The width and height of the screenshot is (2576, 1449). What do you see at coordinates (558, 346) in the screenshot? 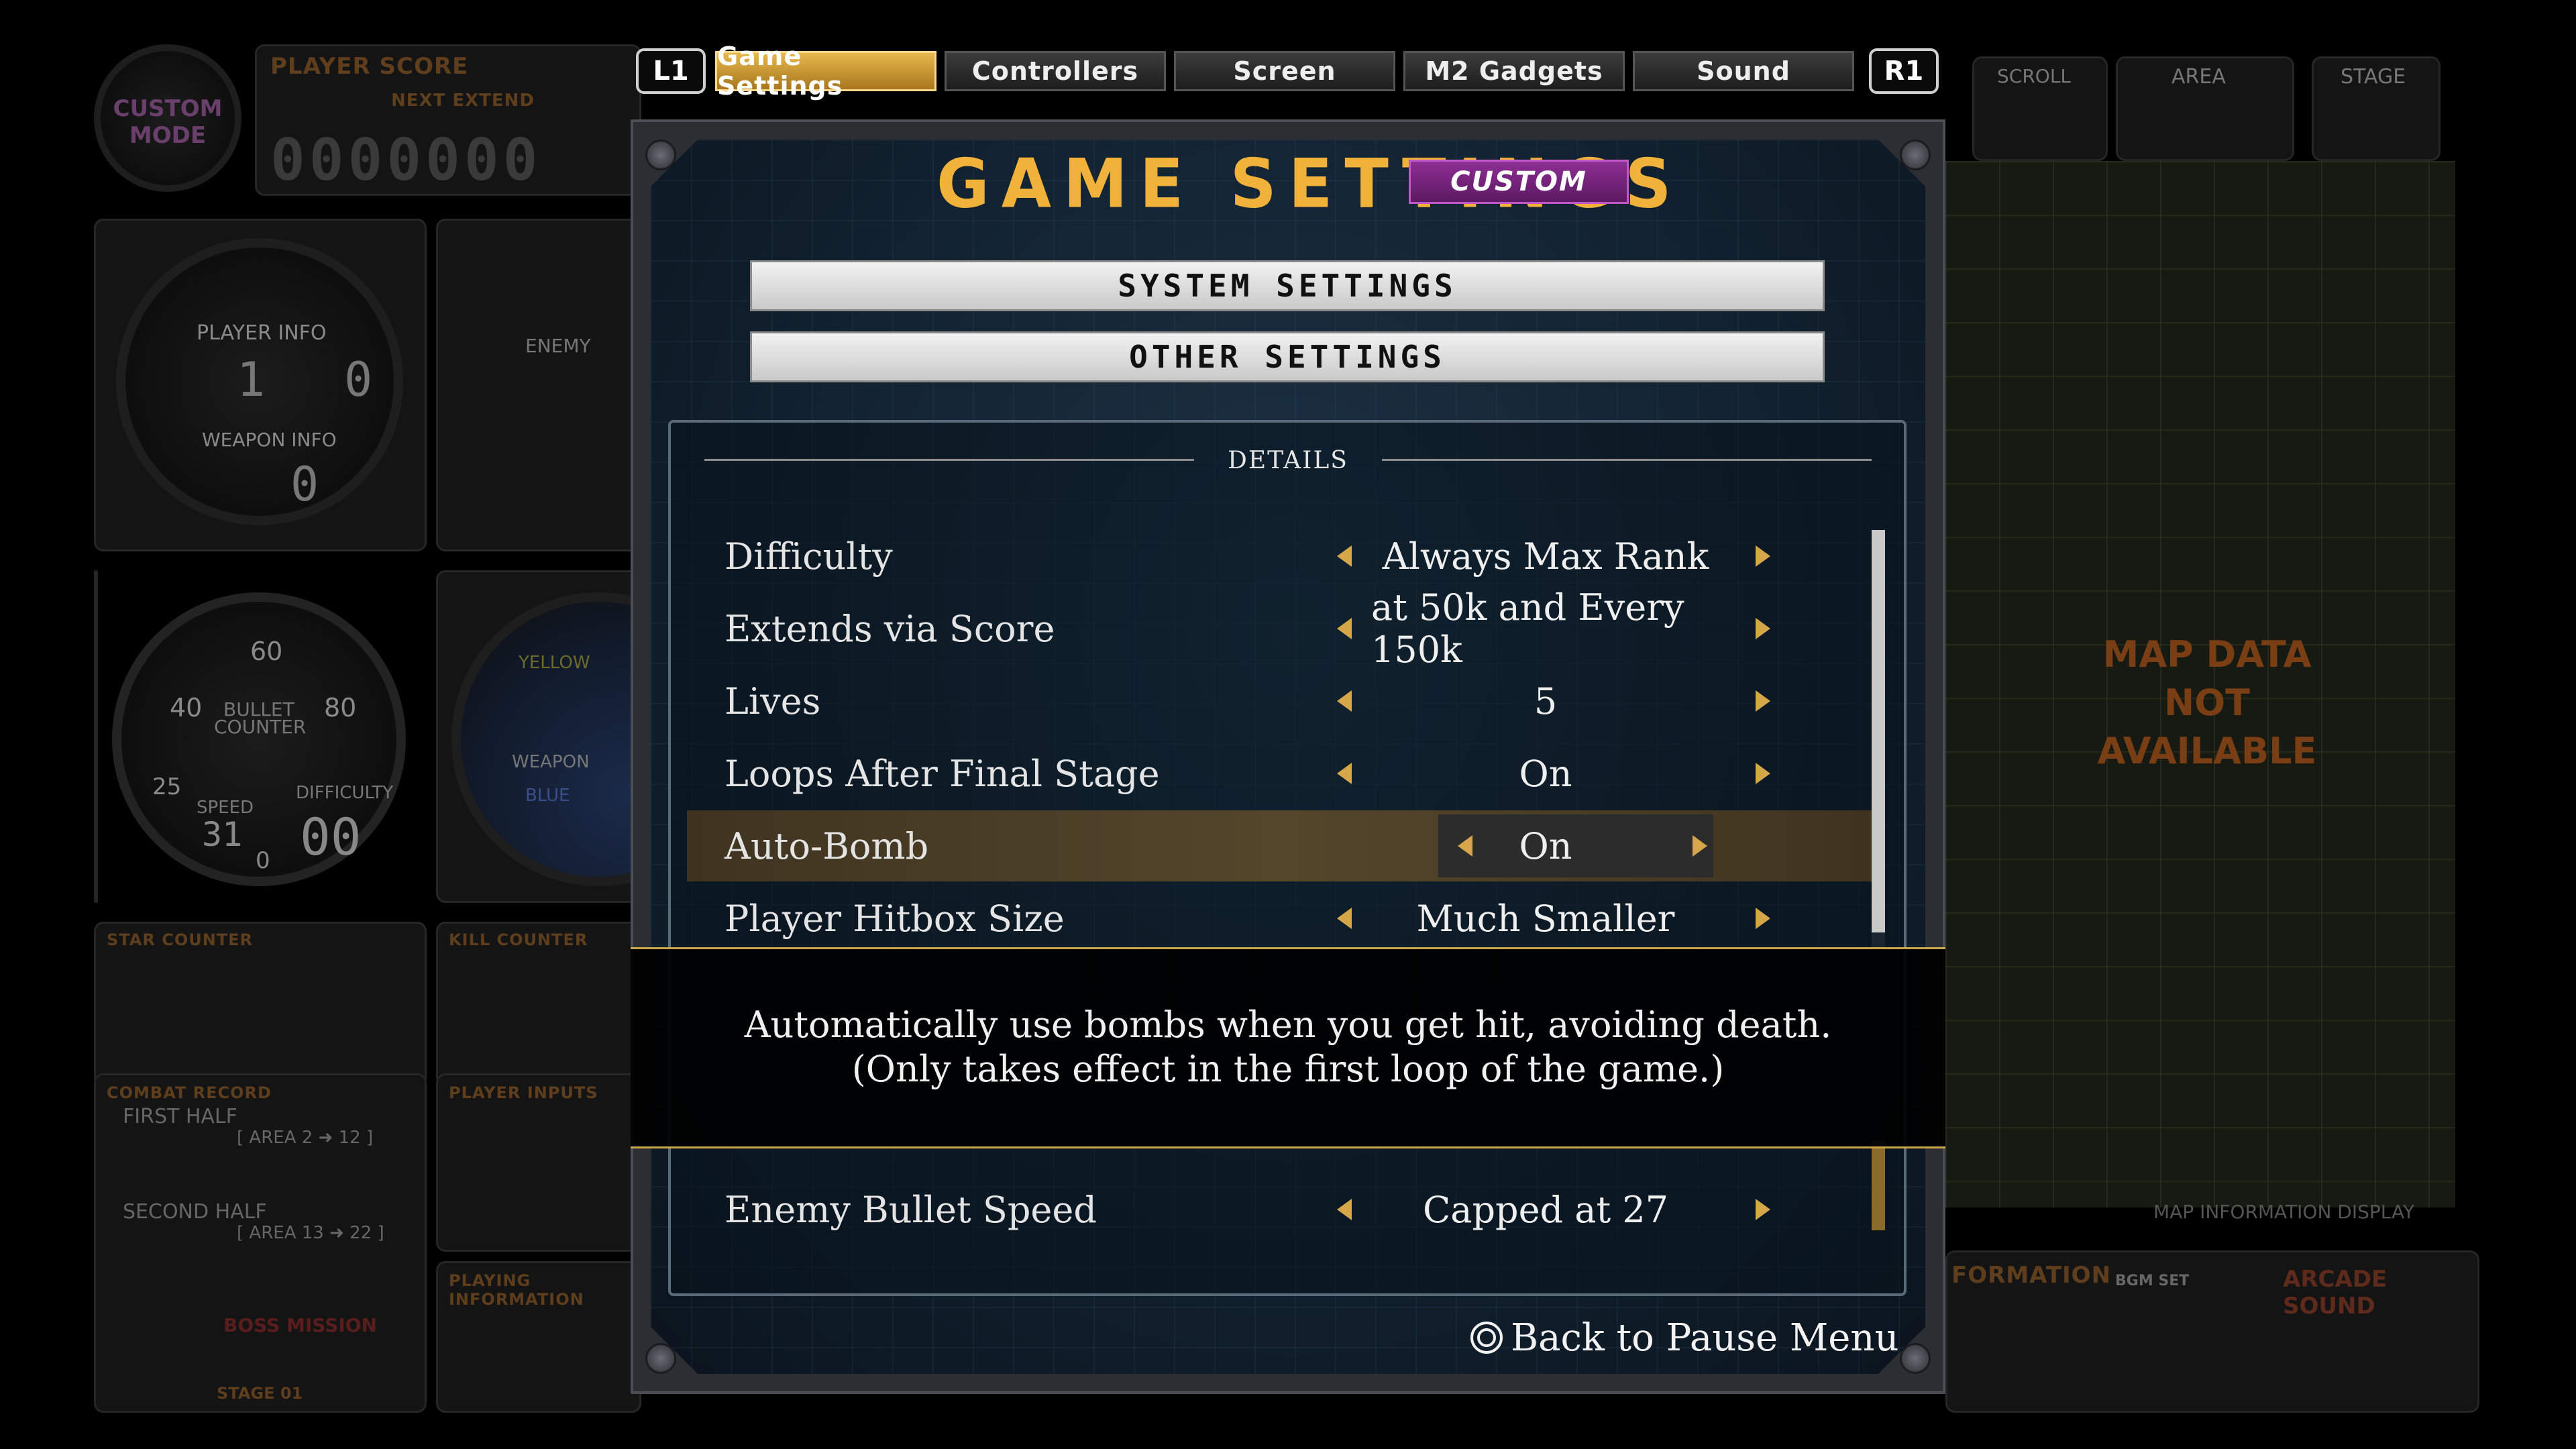
I see `enemy-label: ENEMY` at bounding box center [558, 346].